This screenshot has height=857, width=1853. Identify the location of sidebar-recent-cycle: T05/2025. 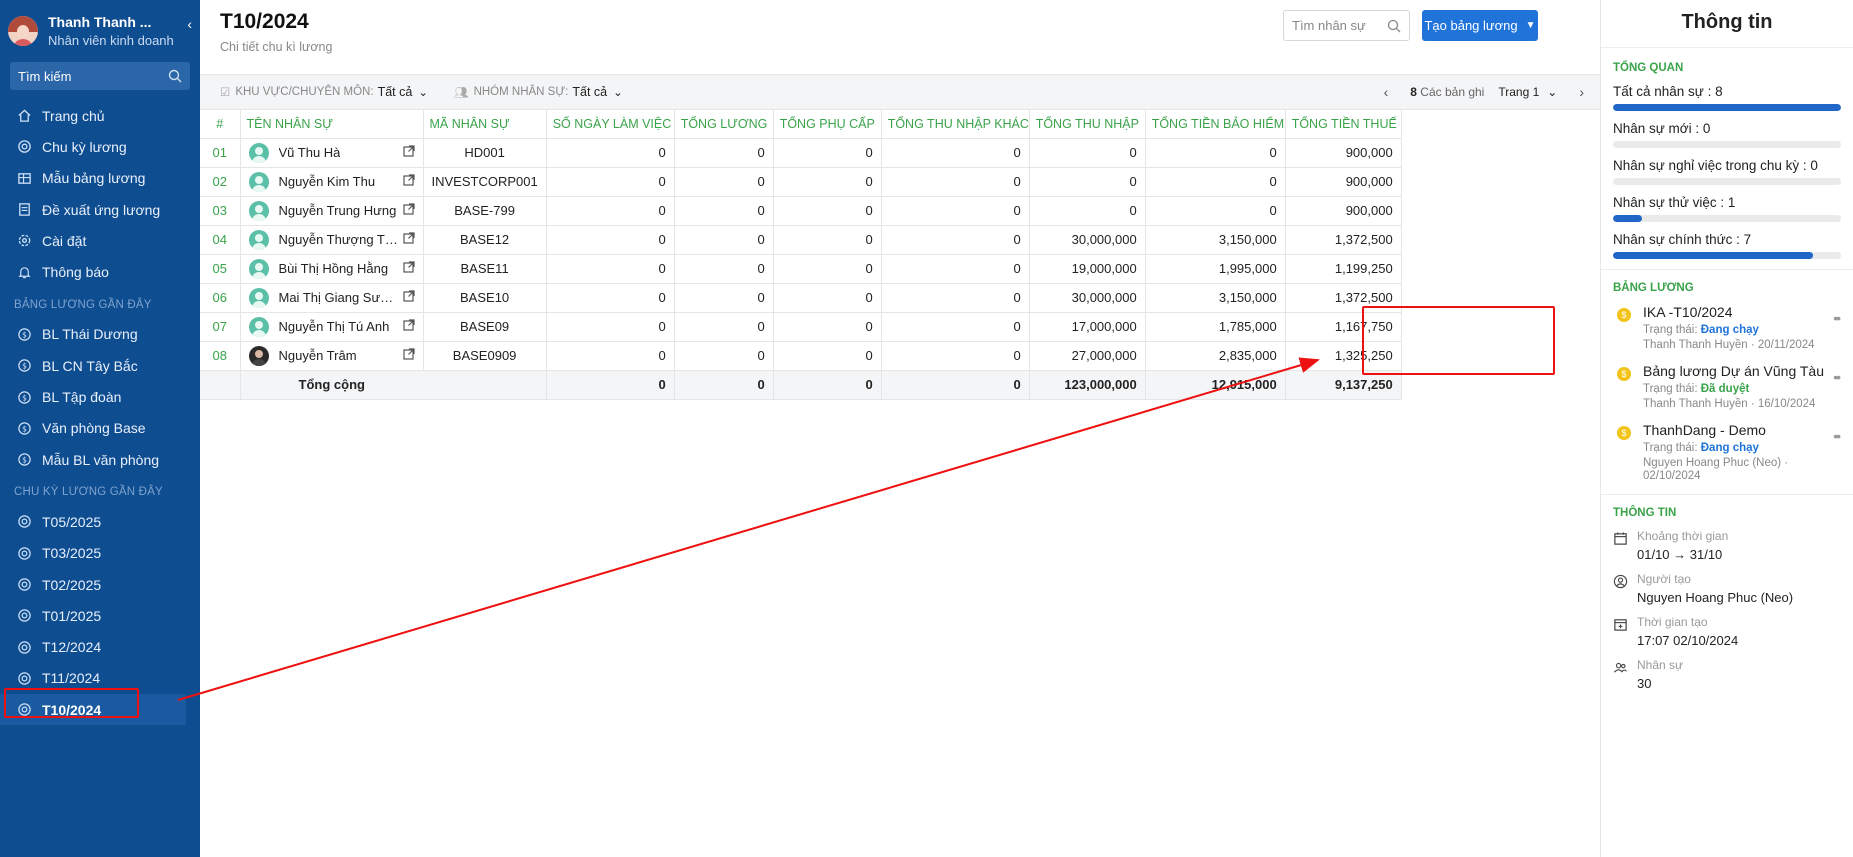
(100, 521).